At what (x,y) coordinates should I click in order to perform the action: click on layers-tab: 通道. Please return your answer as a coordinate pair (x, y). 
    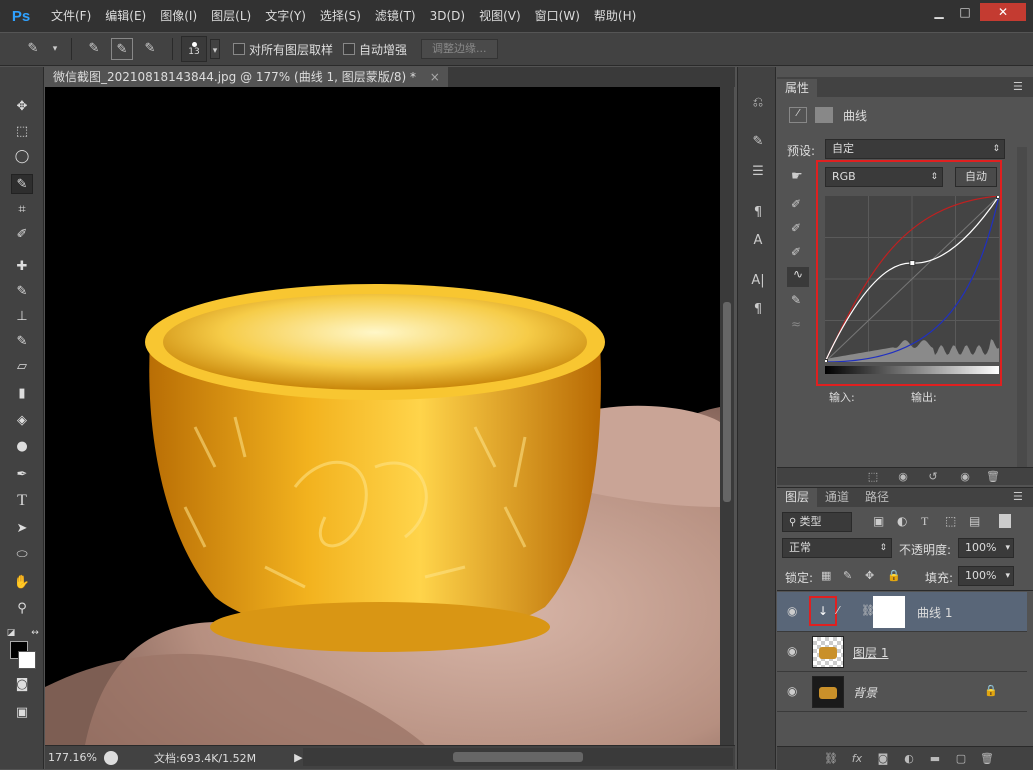
    Looking at the image, I should click on (837, 497).